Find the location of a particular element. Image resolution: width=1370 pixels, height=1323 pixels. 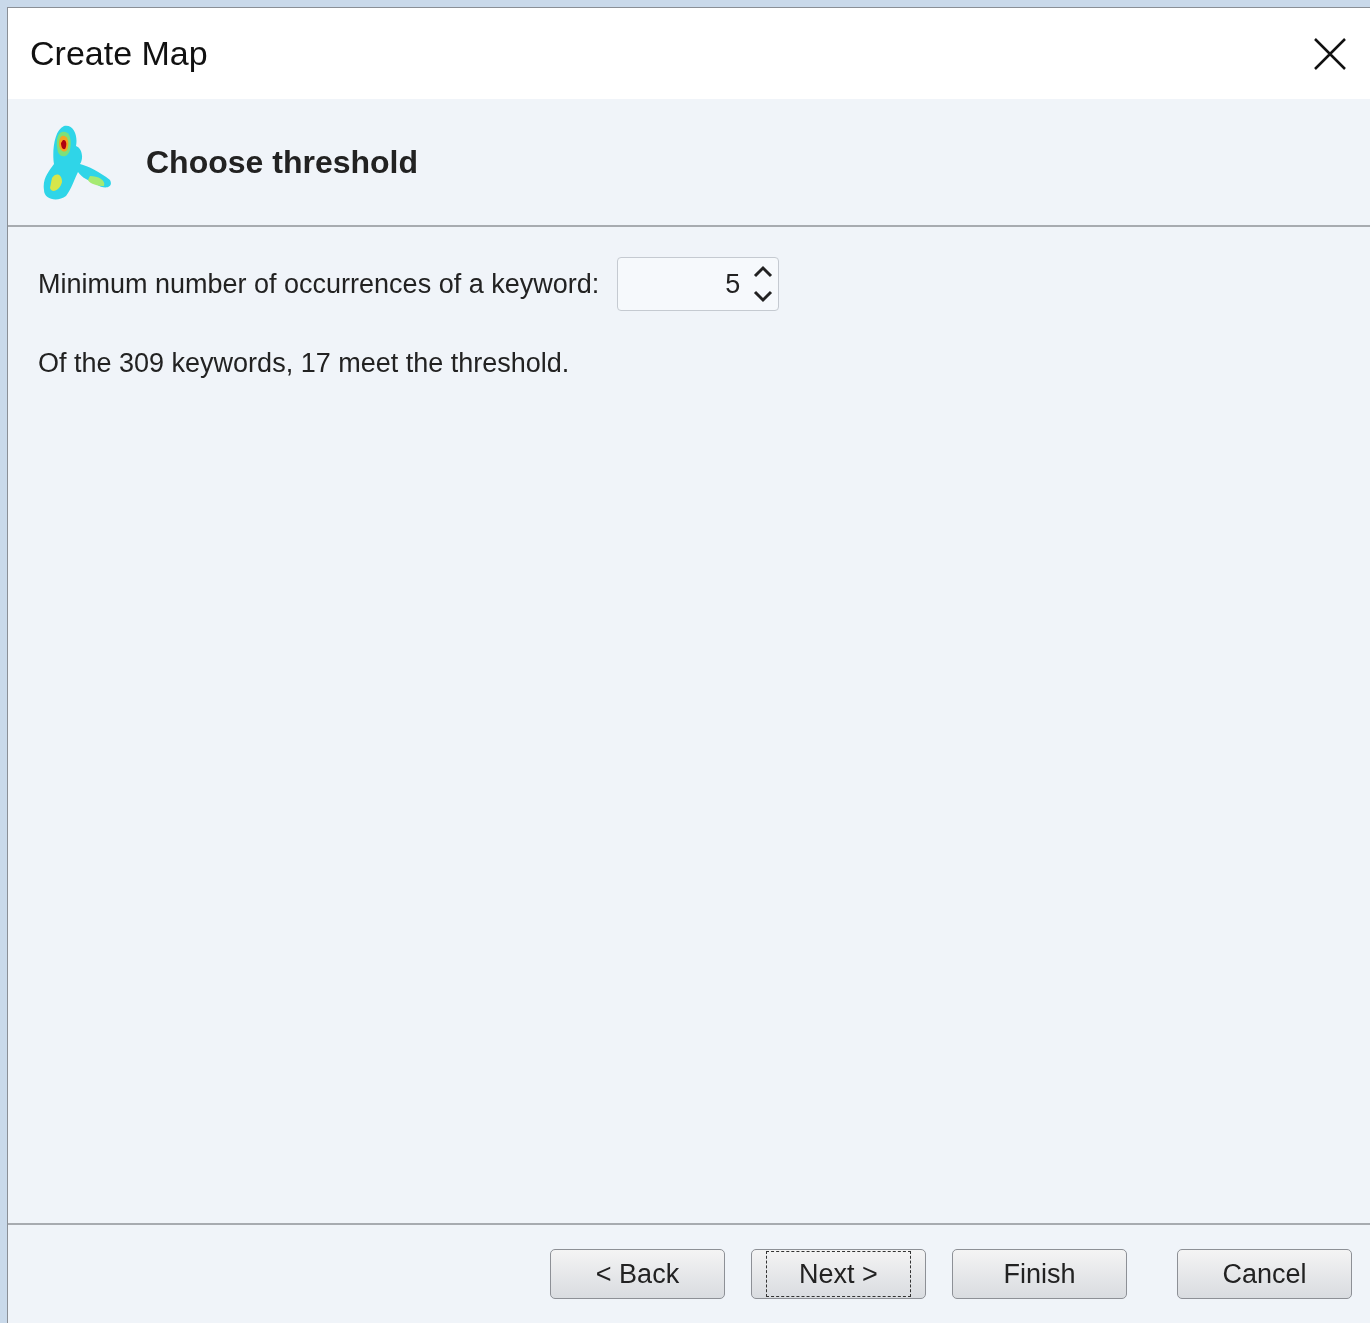

wizard-button: Finish is located at coordinates (1039, 1274).